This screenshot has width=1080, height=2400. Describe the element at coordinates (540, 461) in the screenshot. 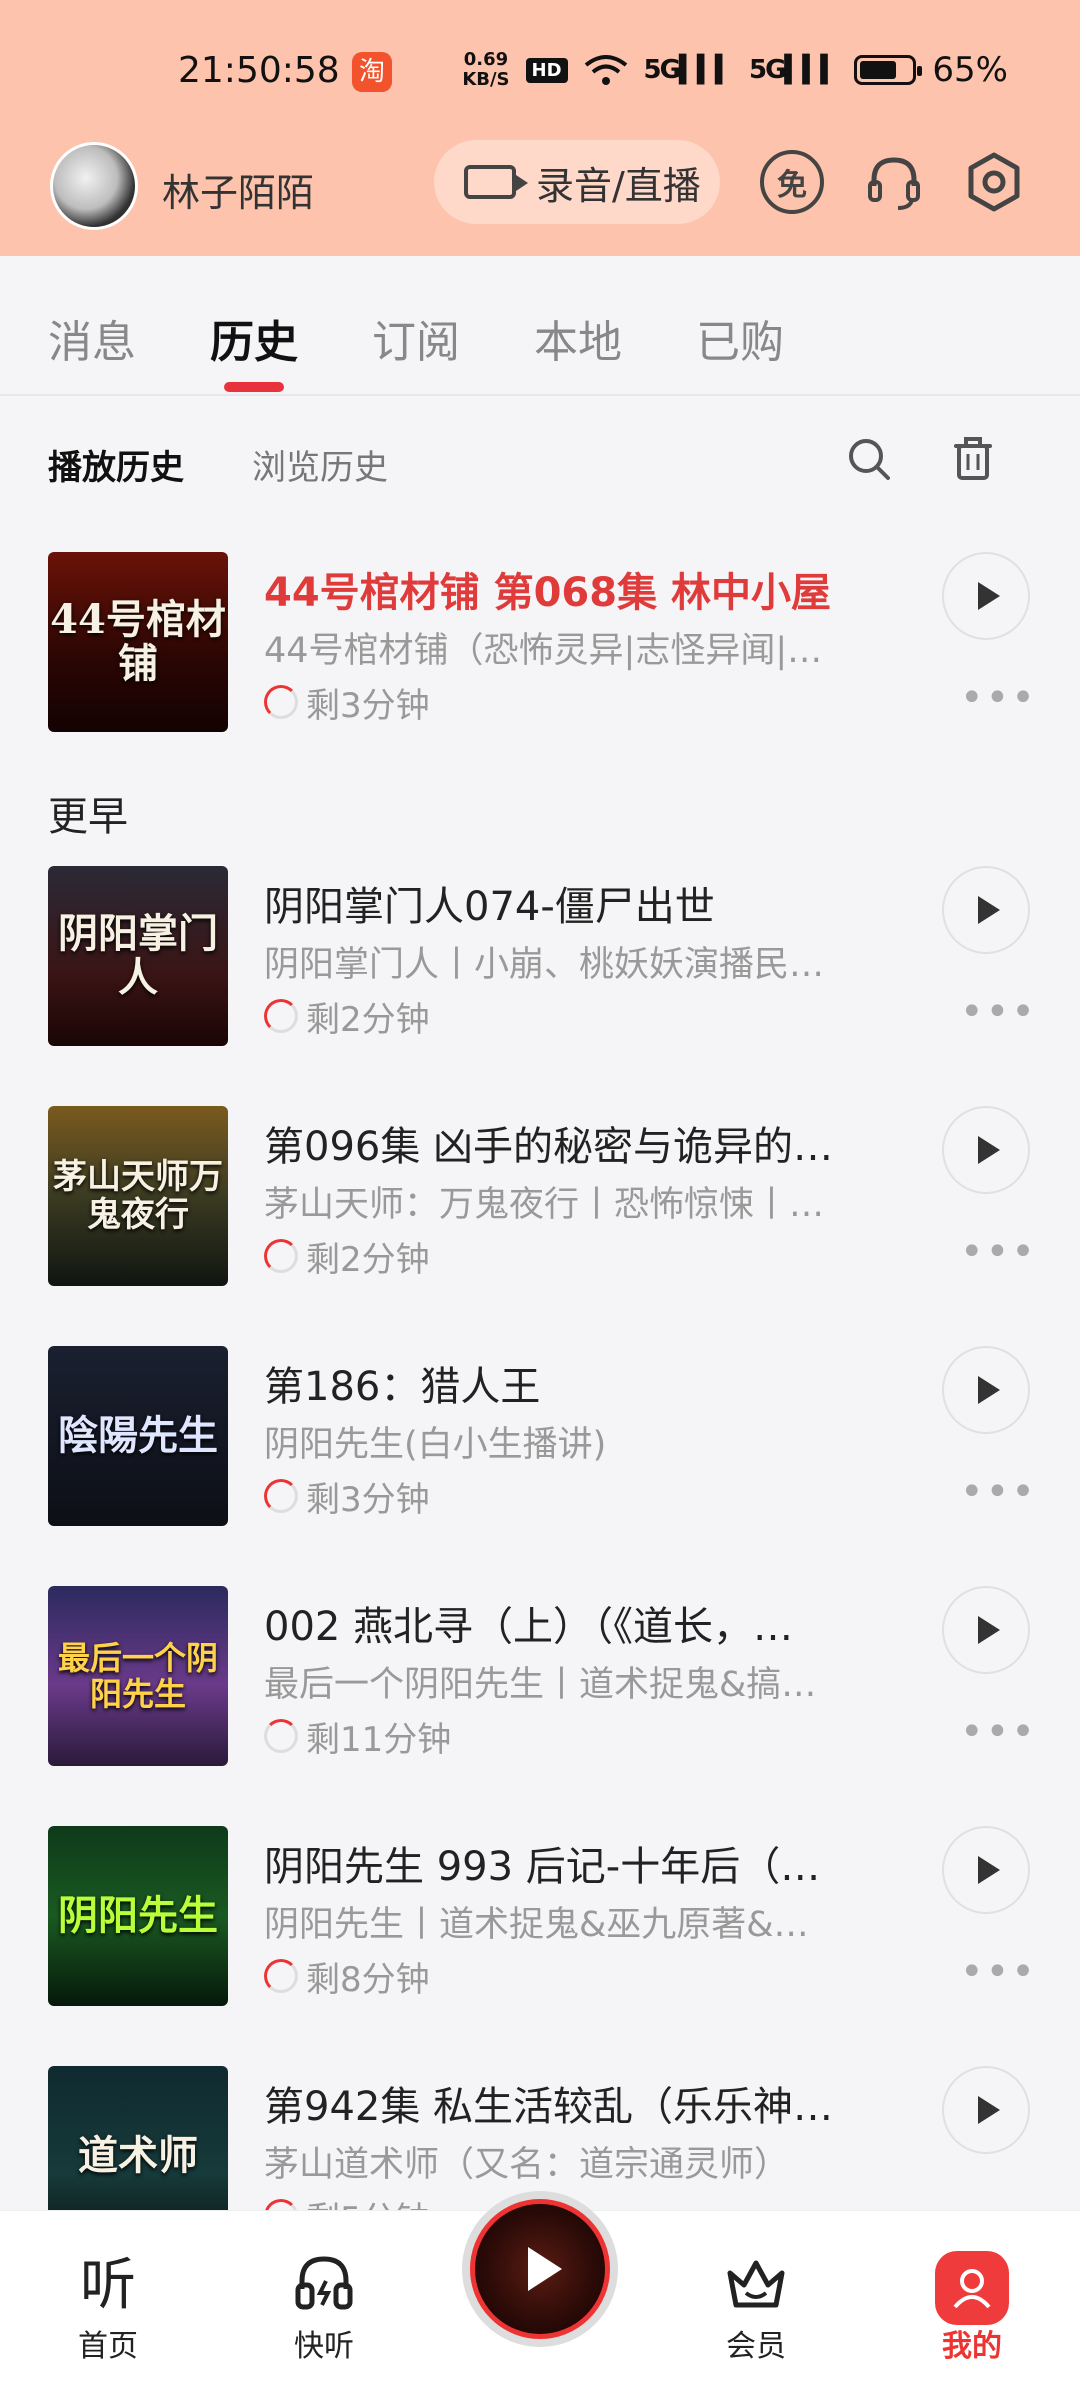

I see `history-subtabs: 播放历史 浏览历史` at that location.